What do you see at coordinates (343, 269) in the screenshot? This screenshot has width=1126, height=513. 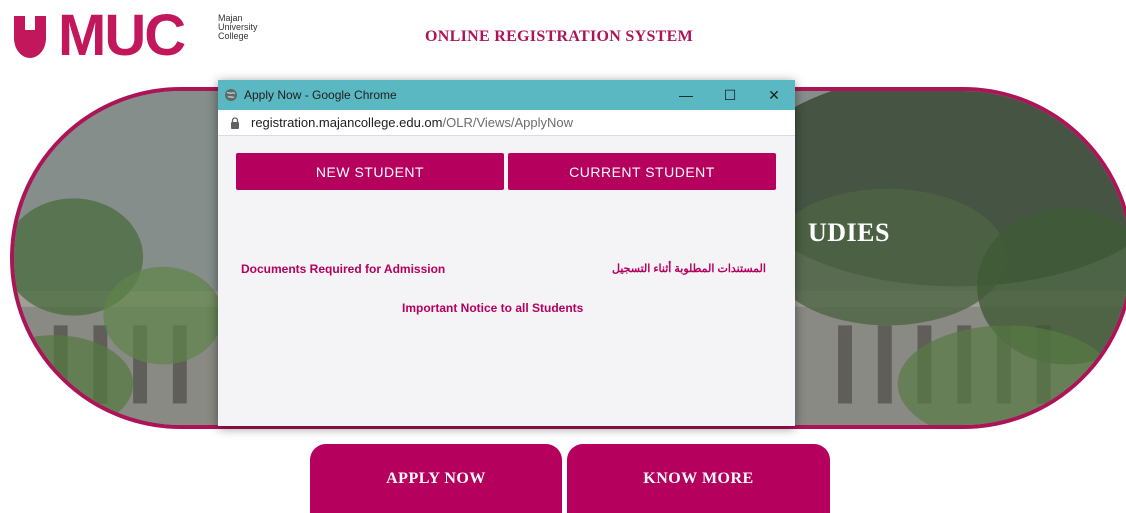 I see `documents-required-link: Documents Required for Admission` at bounding box center [343, 269].